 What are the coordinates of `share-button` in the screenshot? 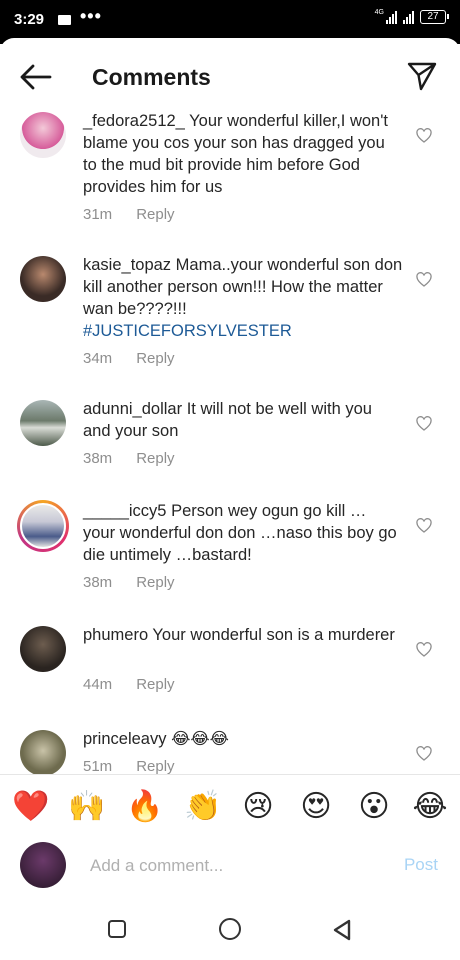 It's located at (422, 76).